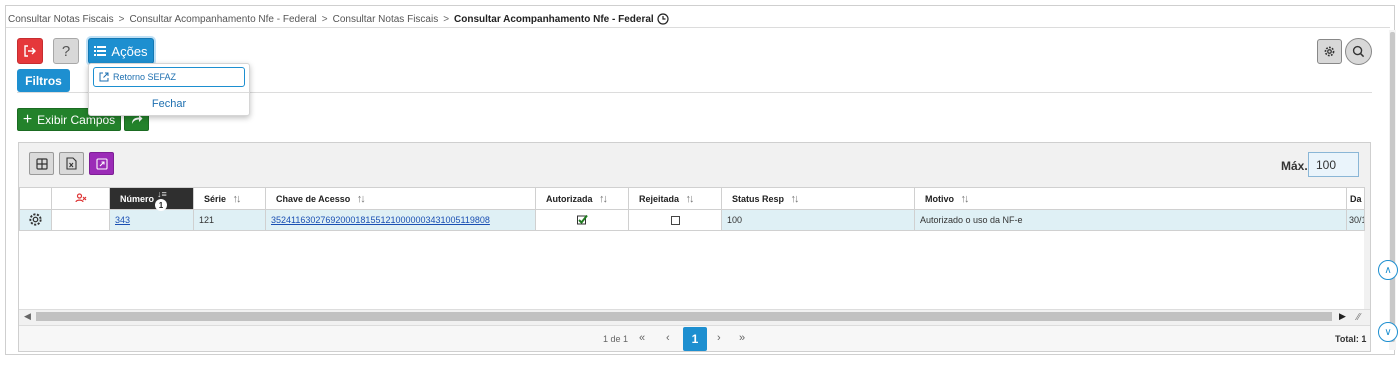 The height and width of the screenshot is (369, 1398). I want to click on checked-checkbox-icon, so click(582, 219).